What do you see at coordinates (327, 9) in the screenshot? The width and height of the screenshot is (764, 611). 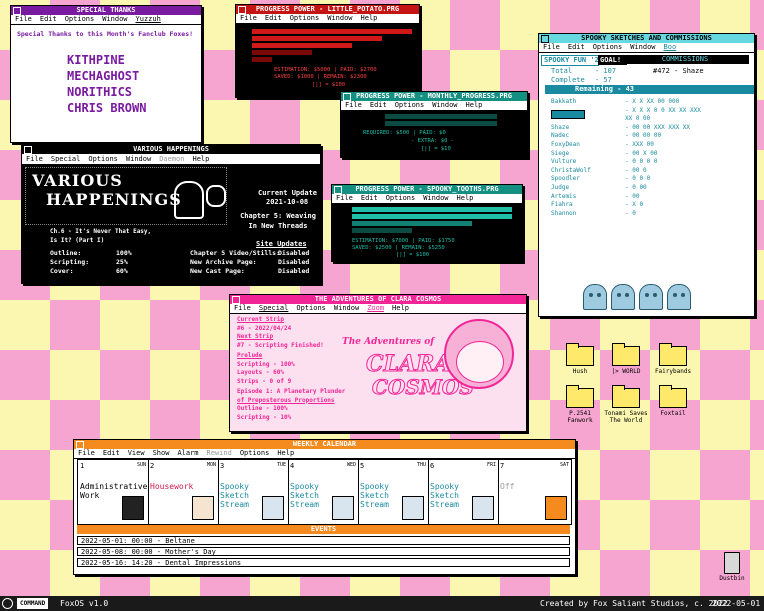 I see `little-potato-title-bar: PROGRESS POWER - LITTLE_POTATO.PRG` at bounding box center [327, 9].